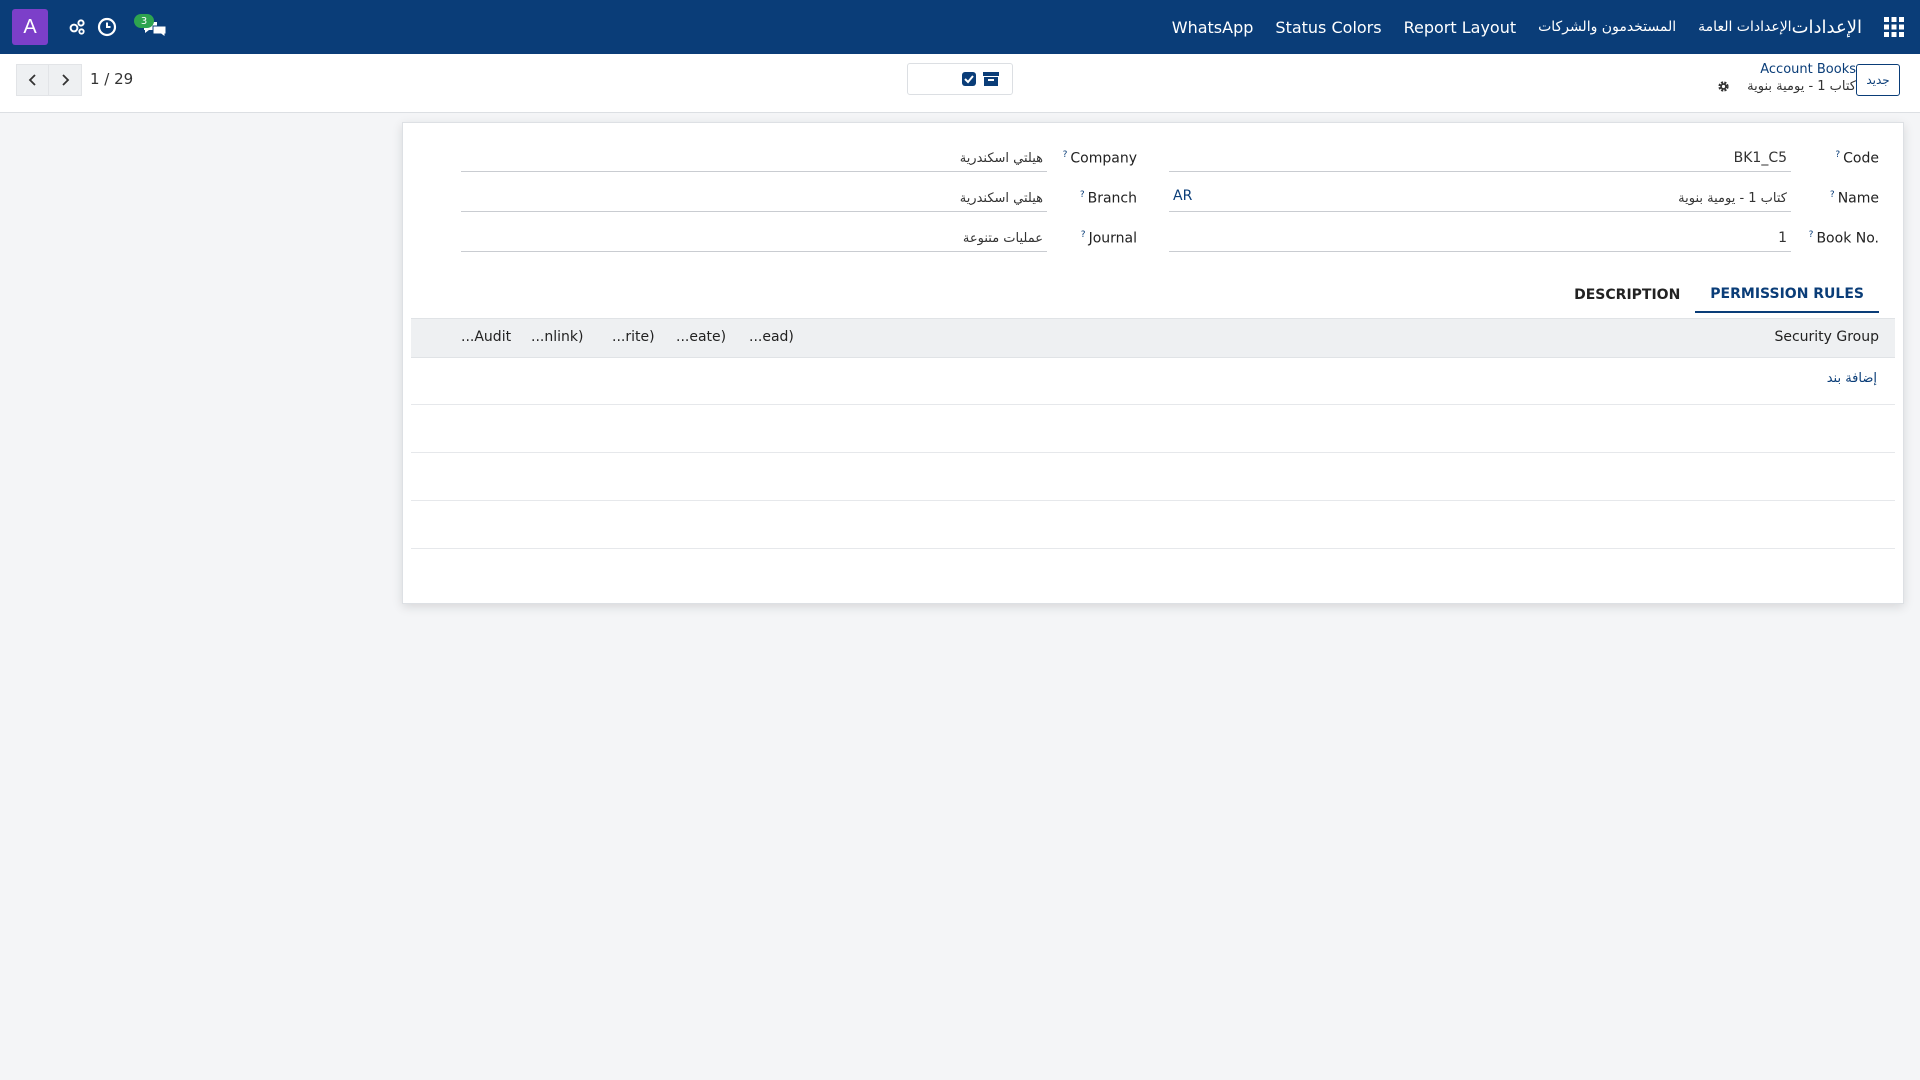  Describe the element at coordinates (1723, 86) in the screenshot. I see `gear-icon` at that location.